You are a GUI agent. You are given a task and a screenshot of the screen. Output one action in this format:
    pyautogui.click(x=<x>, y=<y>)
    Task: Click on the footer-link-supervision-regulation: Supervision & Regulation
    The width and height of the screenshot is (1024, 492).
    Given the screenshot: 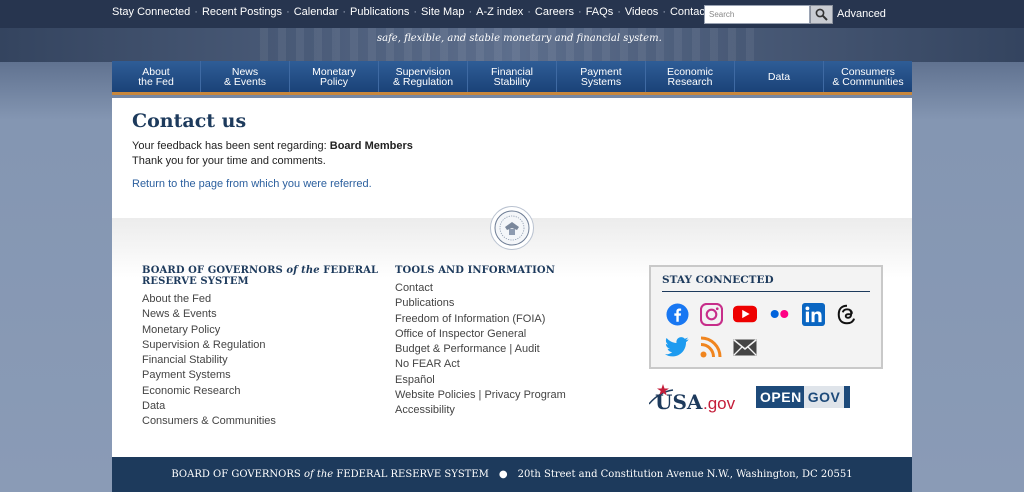 What is the action you would take?
    pyautogui.click(x=209, y=345)
    